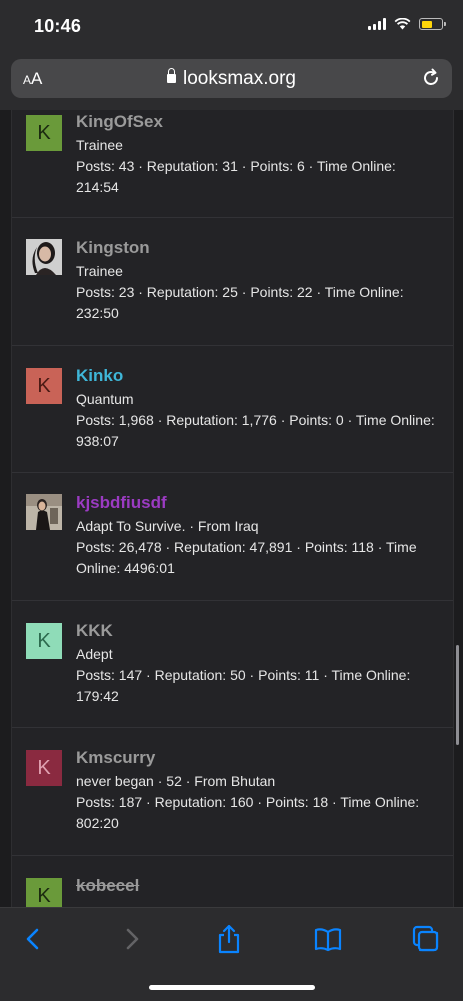 This screenshot has width=463, height=1001. What do you see at coordinates (171, 75) in the screenshot?
I see `lock-icon` at bounding box center [171, 75].